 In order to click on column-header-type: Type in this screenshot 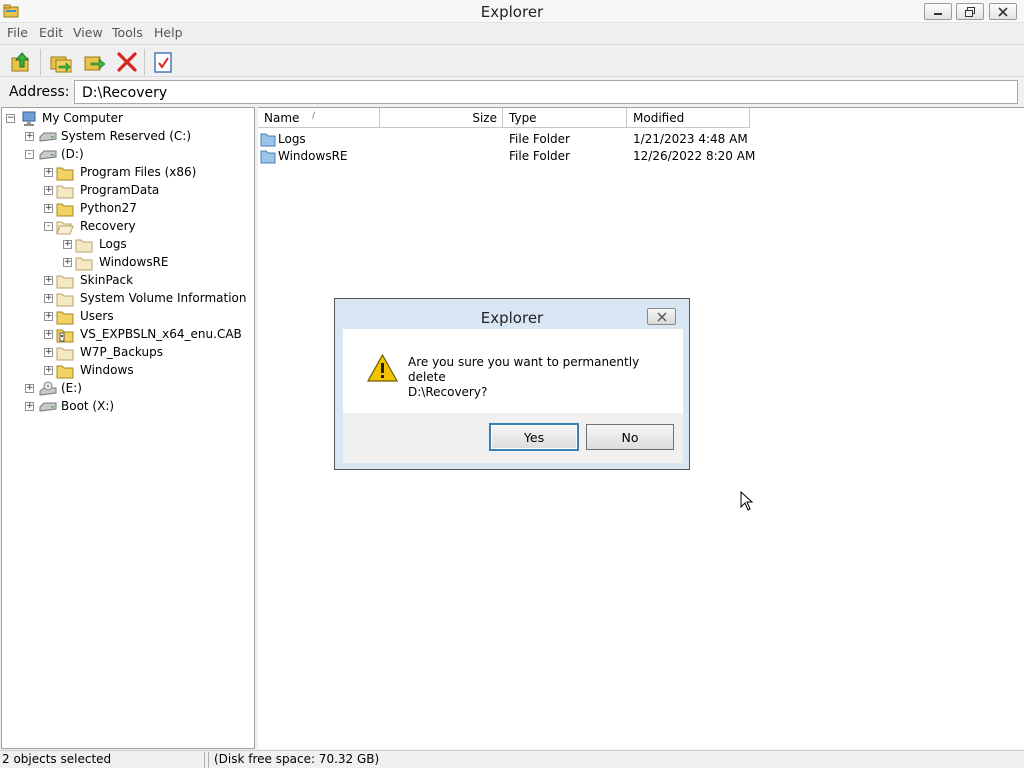, I will do `click(565, 118)`.